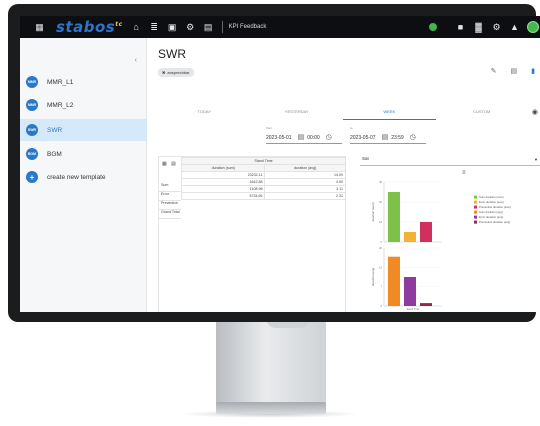 This screenshot has width=540, height=426. What do you see at coordinates (136, 60) in the screenshot?
I see `collapse-icon: ‹` at bounding box center [136, 60].